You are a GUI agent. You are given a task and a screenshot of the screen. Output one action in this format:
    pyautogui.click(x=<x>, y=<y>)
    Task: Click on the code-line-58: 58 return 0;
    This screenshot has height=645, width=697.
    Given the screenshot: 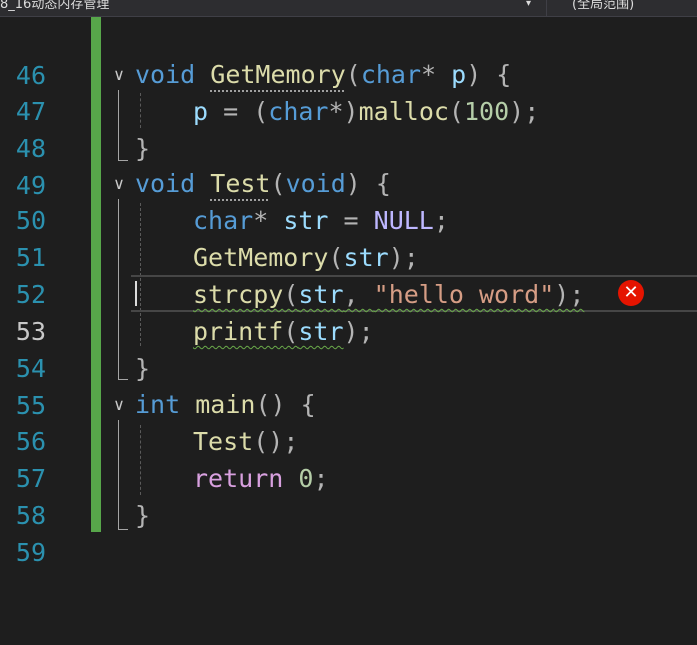 What is the action you would take?
    pyautogui.click(x=348, y=495)
    